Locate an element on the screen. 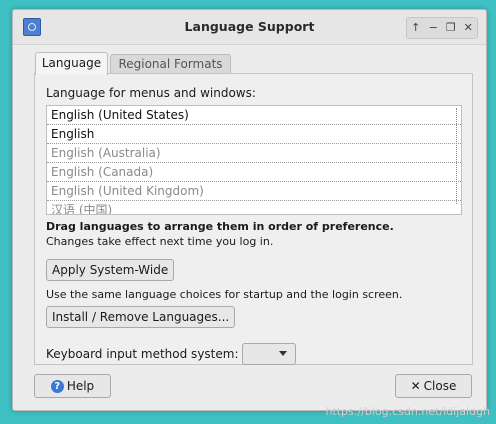 The height and width of the screenshot is (424, 496). tab-regional-formats: Regional Formats is located at coordinates (170, 64).